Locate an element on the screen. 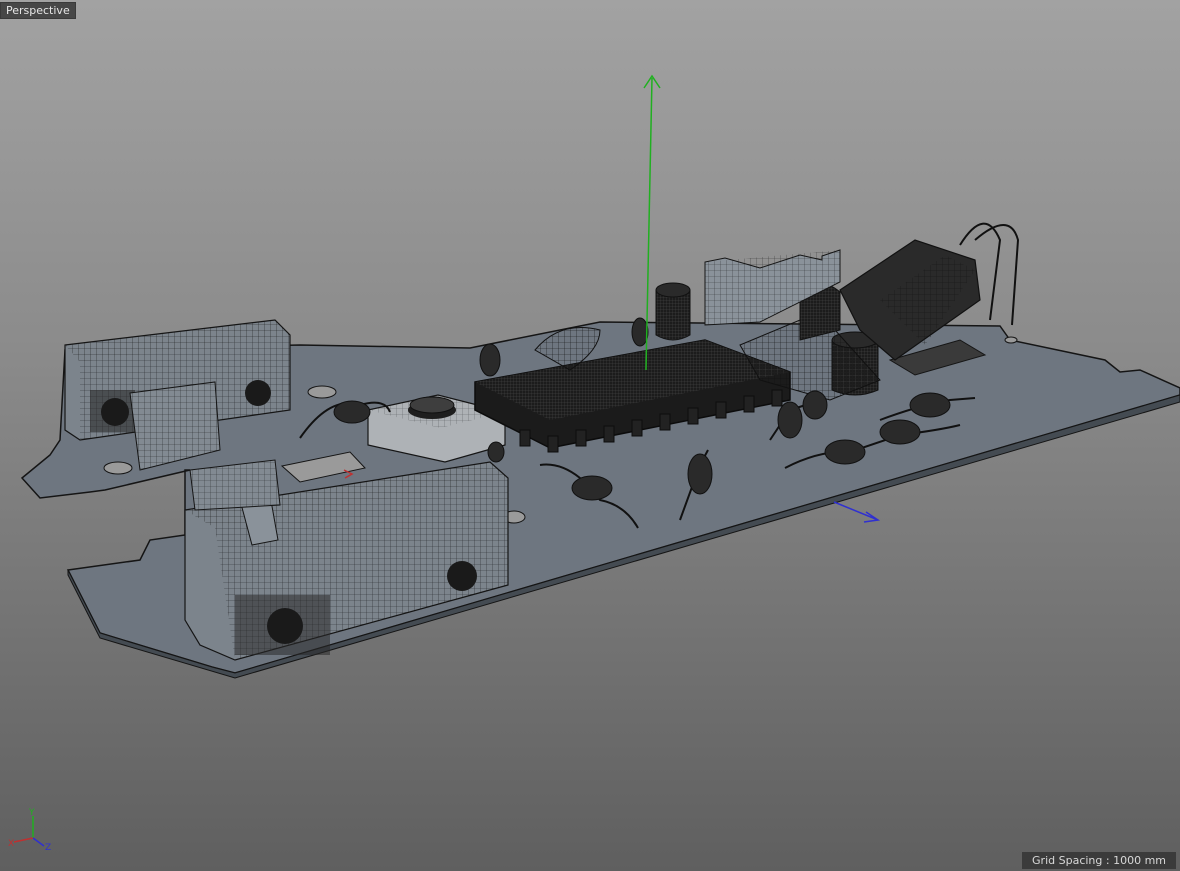 The height and width of the screenshot is (871, 1180). axis-y-label: Y is located at coordinates (31, 813).